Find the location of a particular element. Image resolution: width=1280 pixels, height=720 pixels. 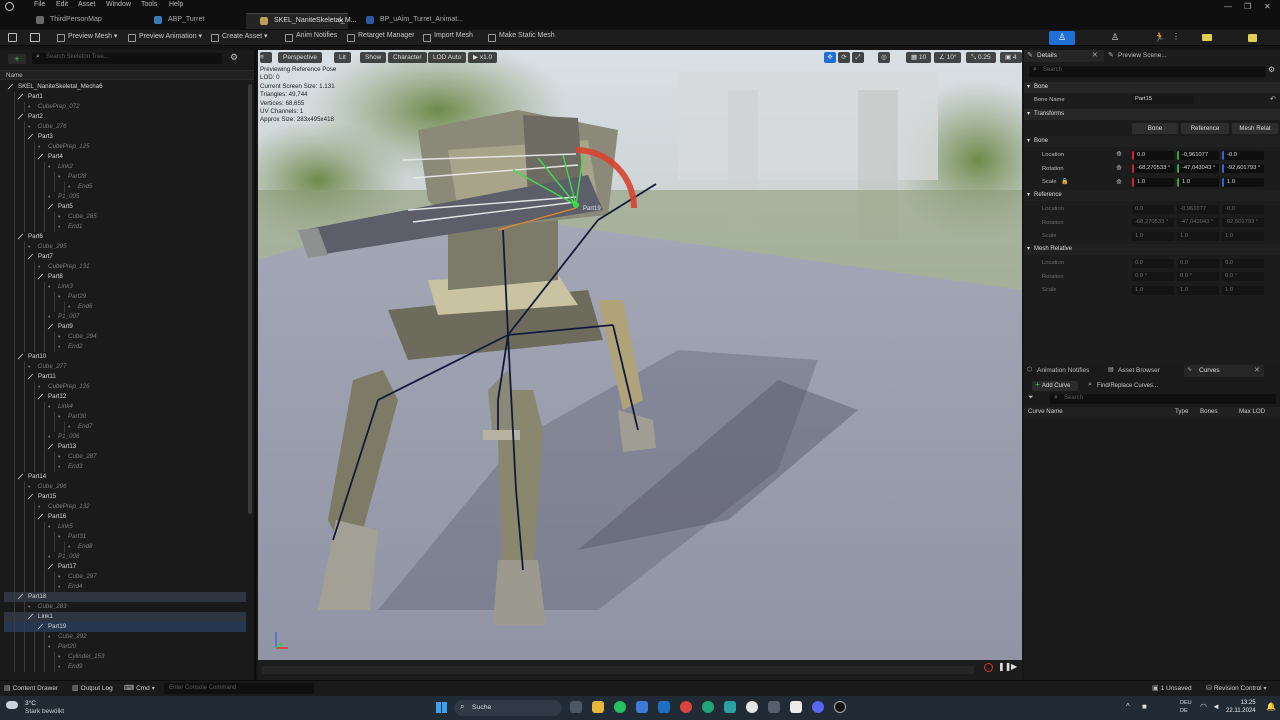

settings-mode-button is located at coordinates (1253, 38).